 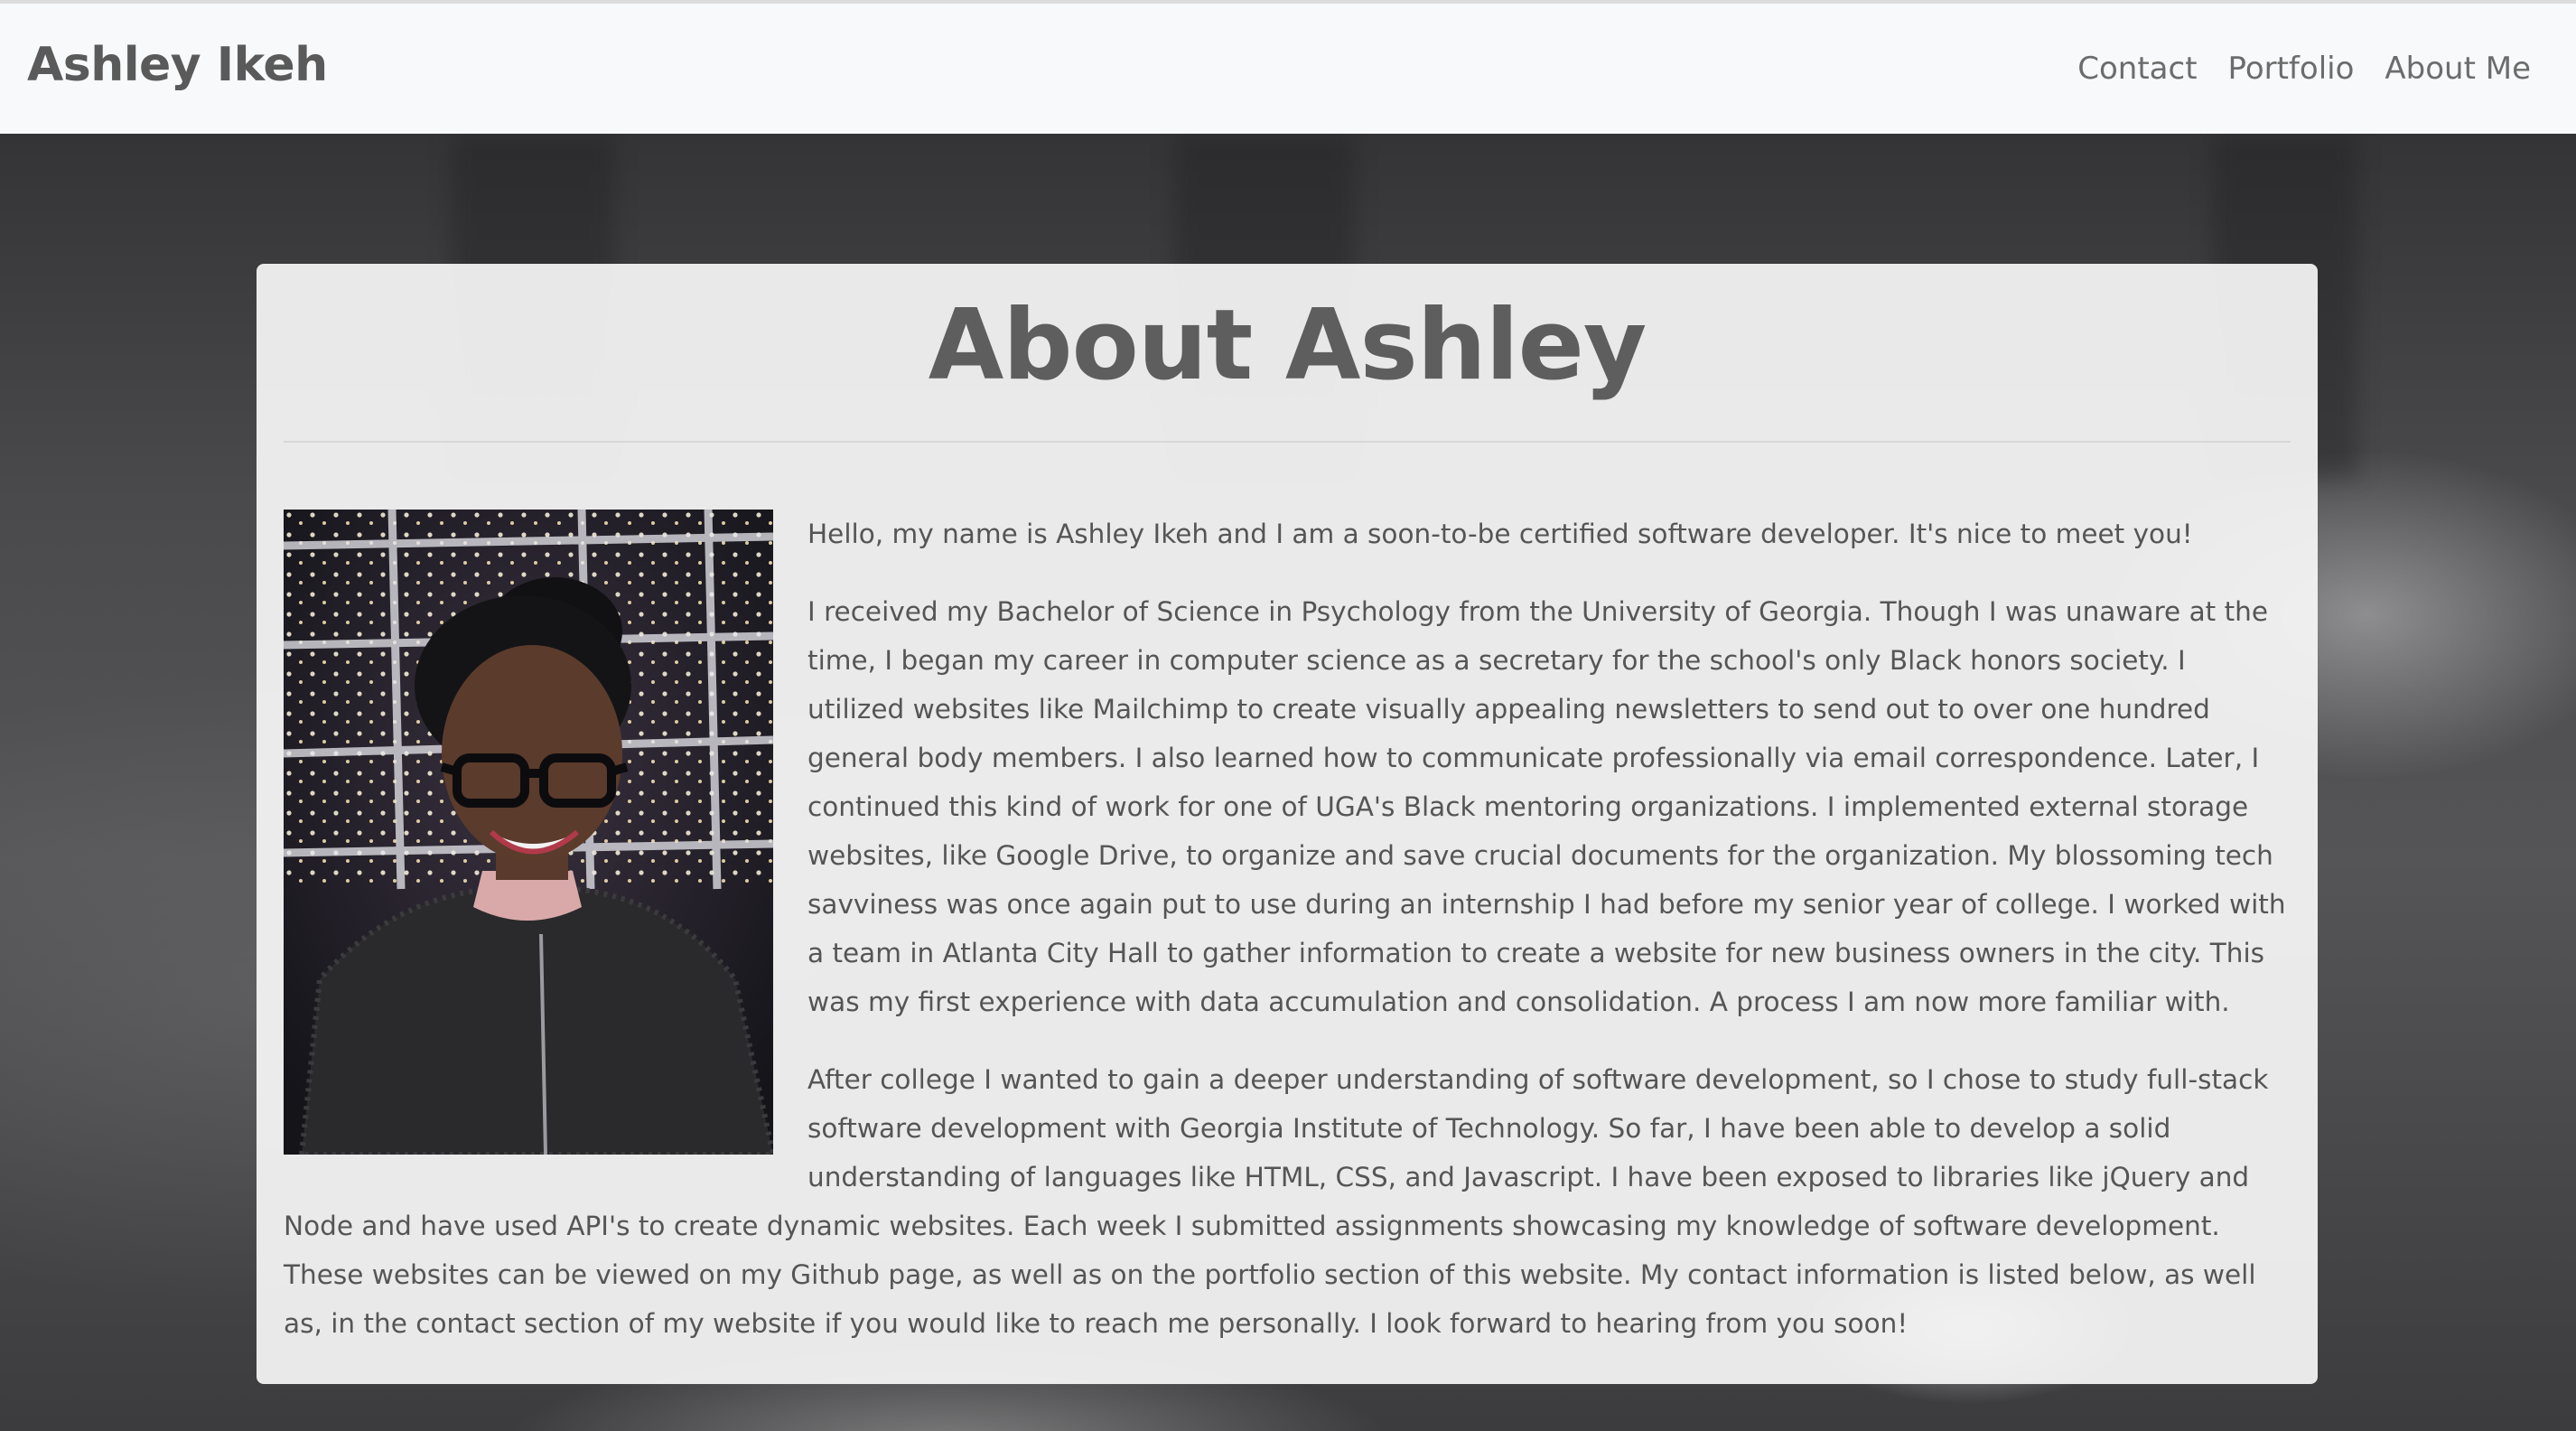 What do you see at coordinates (1287, 345) in the screenshot?
I see `page-title: About Ashley` at bounding box center [1287, 345].